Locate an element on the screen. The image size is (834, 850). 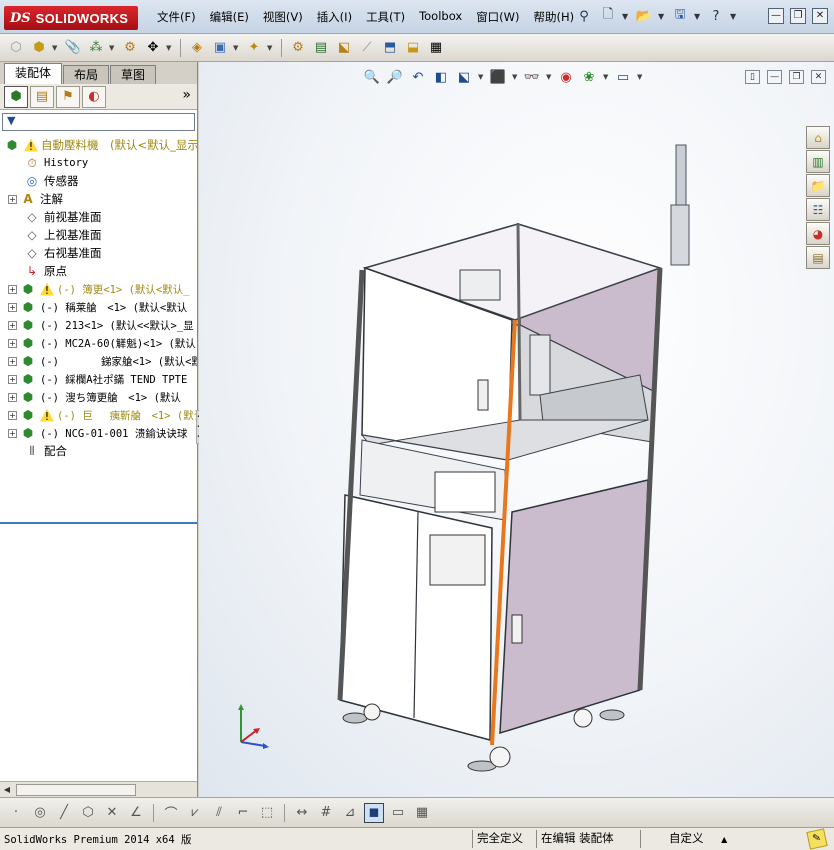
offset-icon: ⫽ is located at coordinates (219, 813).